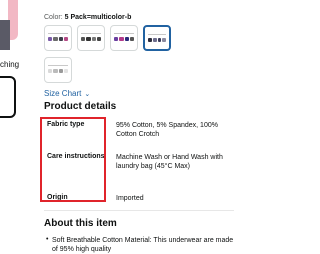 The width and height of the screenshot is (320, 254). What do you see at coordinates (80, 223) in the screenshot?
I see `about-title: About this item` at bounding box center [80, 223].